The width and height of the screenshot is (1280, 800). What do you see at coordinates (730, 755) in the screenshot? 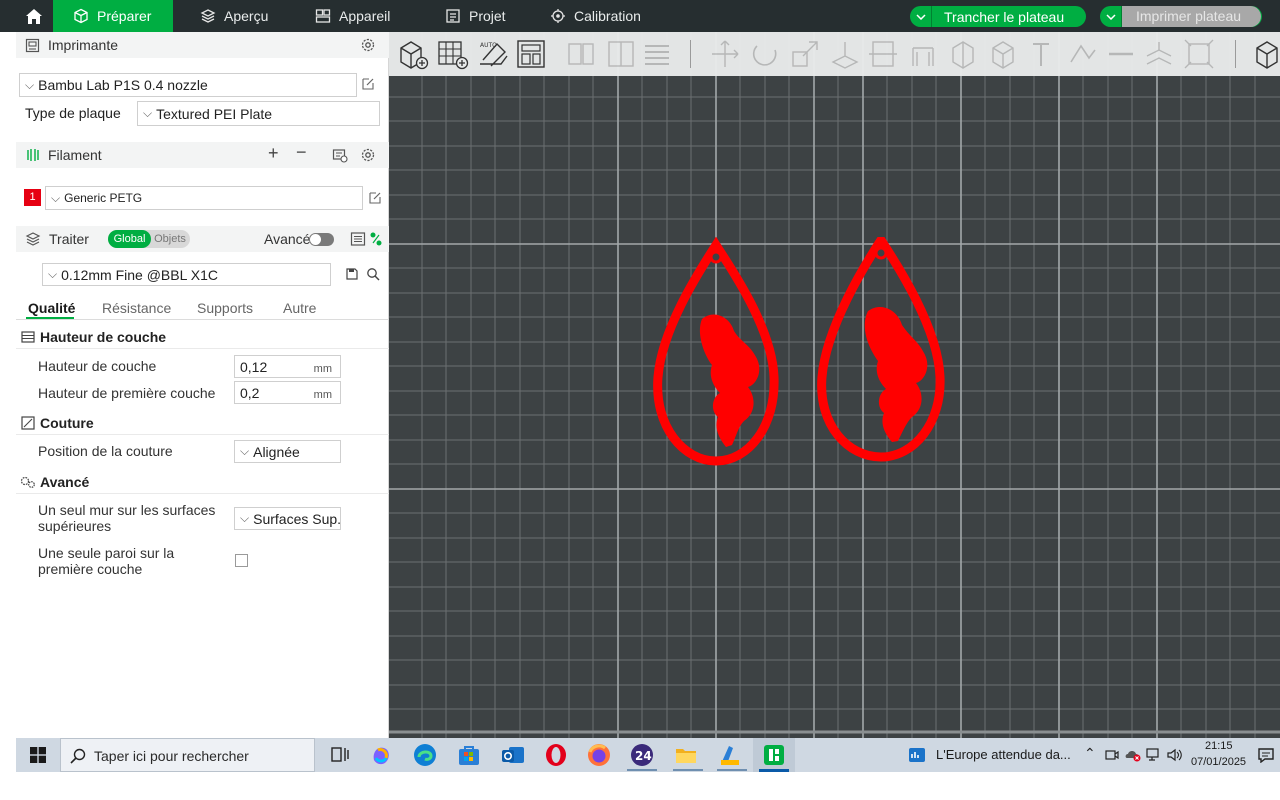
I see `paint-icon` at bounding box center [730, 755].